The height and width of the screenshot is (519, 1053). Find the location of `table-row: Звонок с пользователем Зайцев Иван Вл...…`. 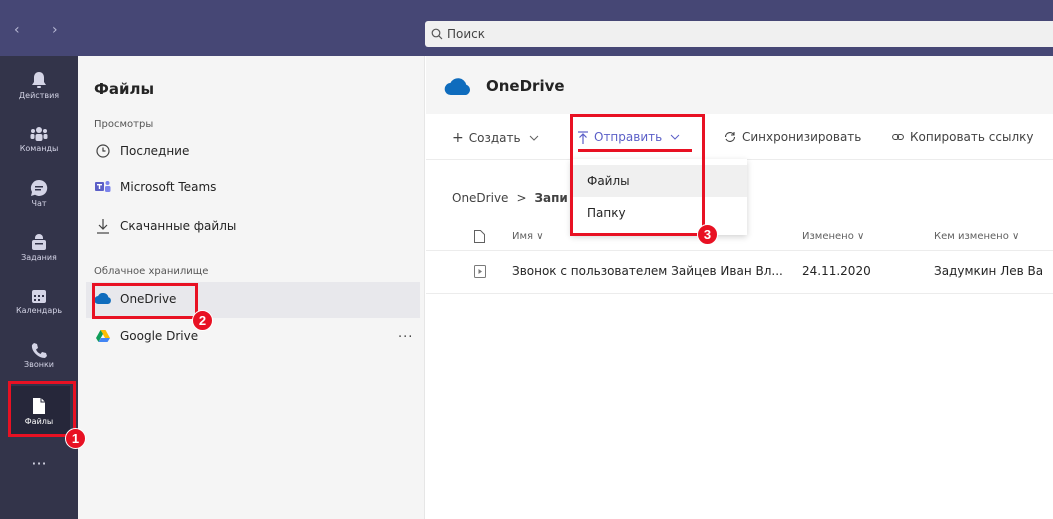

table-row: Звонок с пользователем Зайцев Иван Вл...… is located at coordinates (739, 273).